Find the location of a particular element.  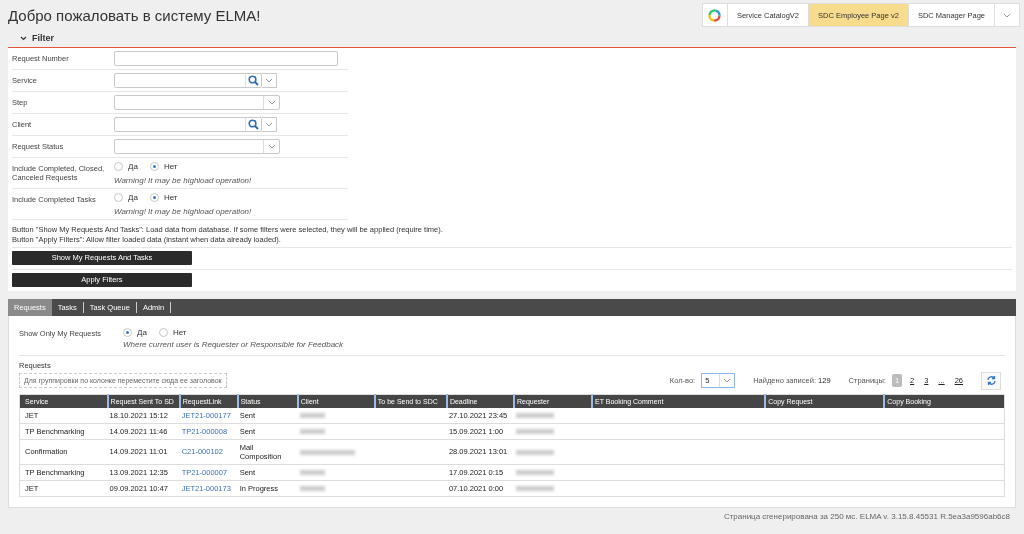

refresh-button is located at coordinates (991, 380).